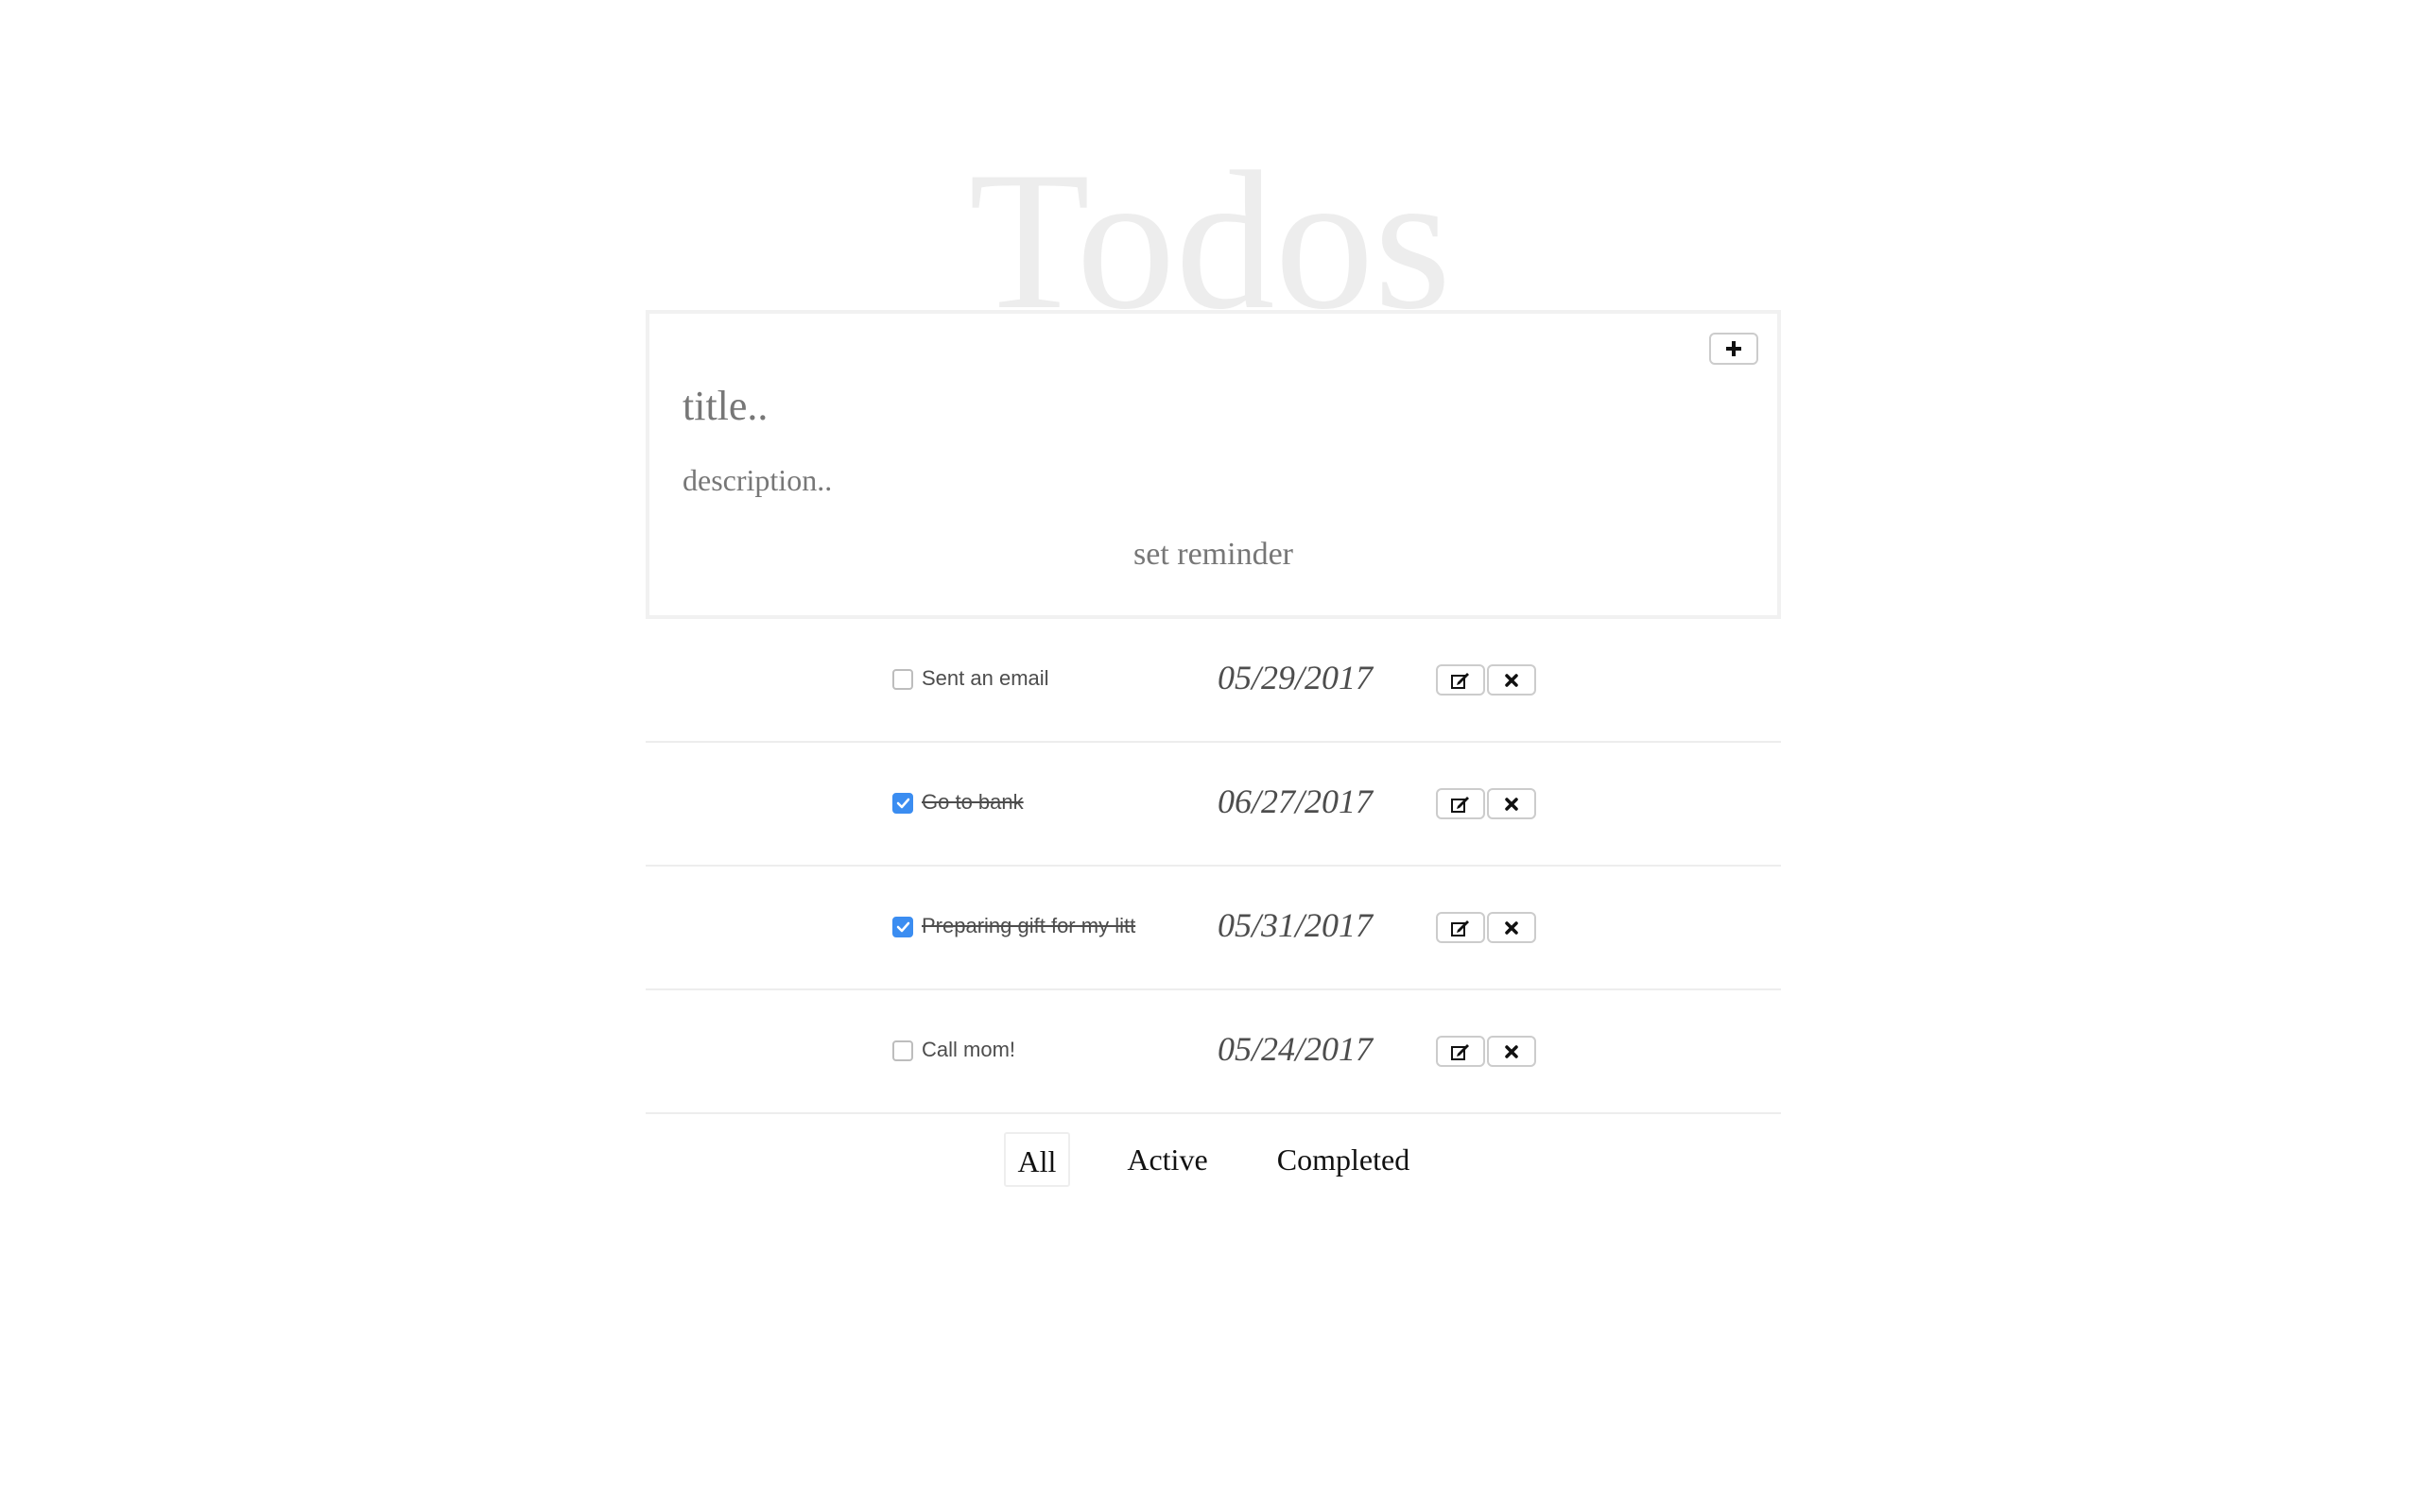 The width and height of the screenshot is (2420, 1512). What do you see at coordinates (1213, 555) in the screenshot?
I see `set-reminder-button: set reminder` at bounding box center [1213, 555].